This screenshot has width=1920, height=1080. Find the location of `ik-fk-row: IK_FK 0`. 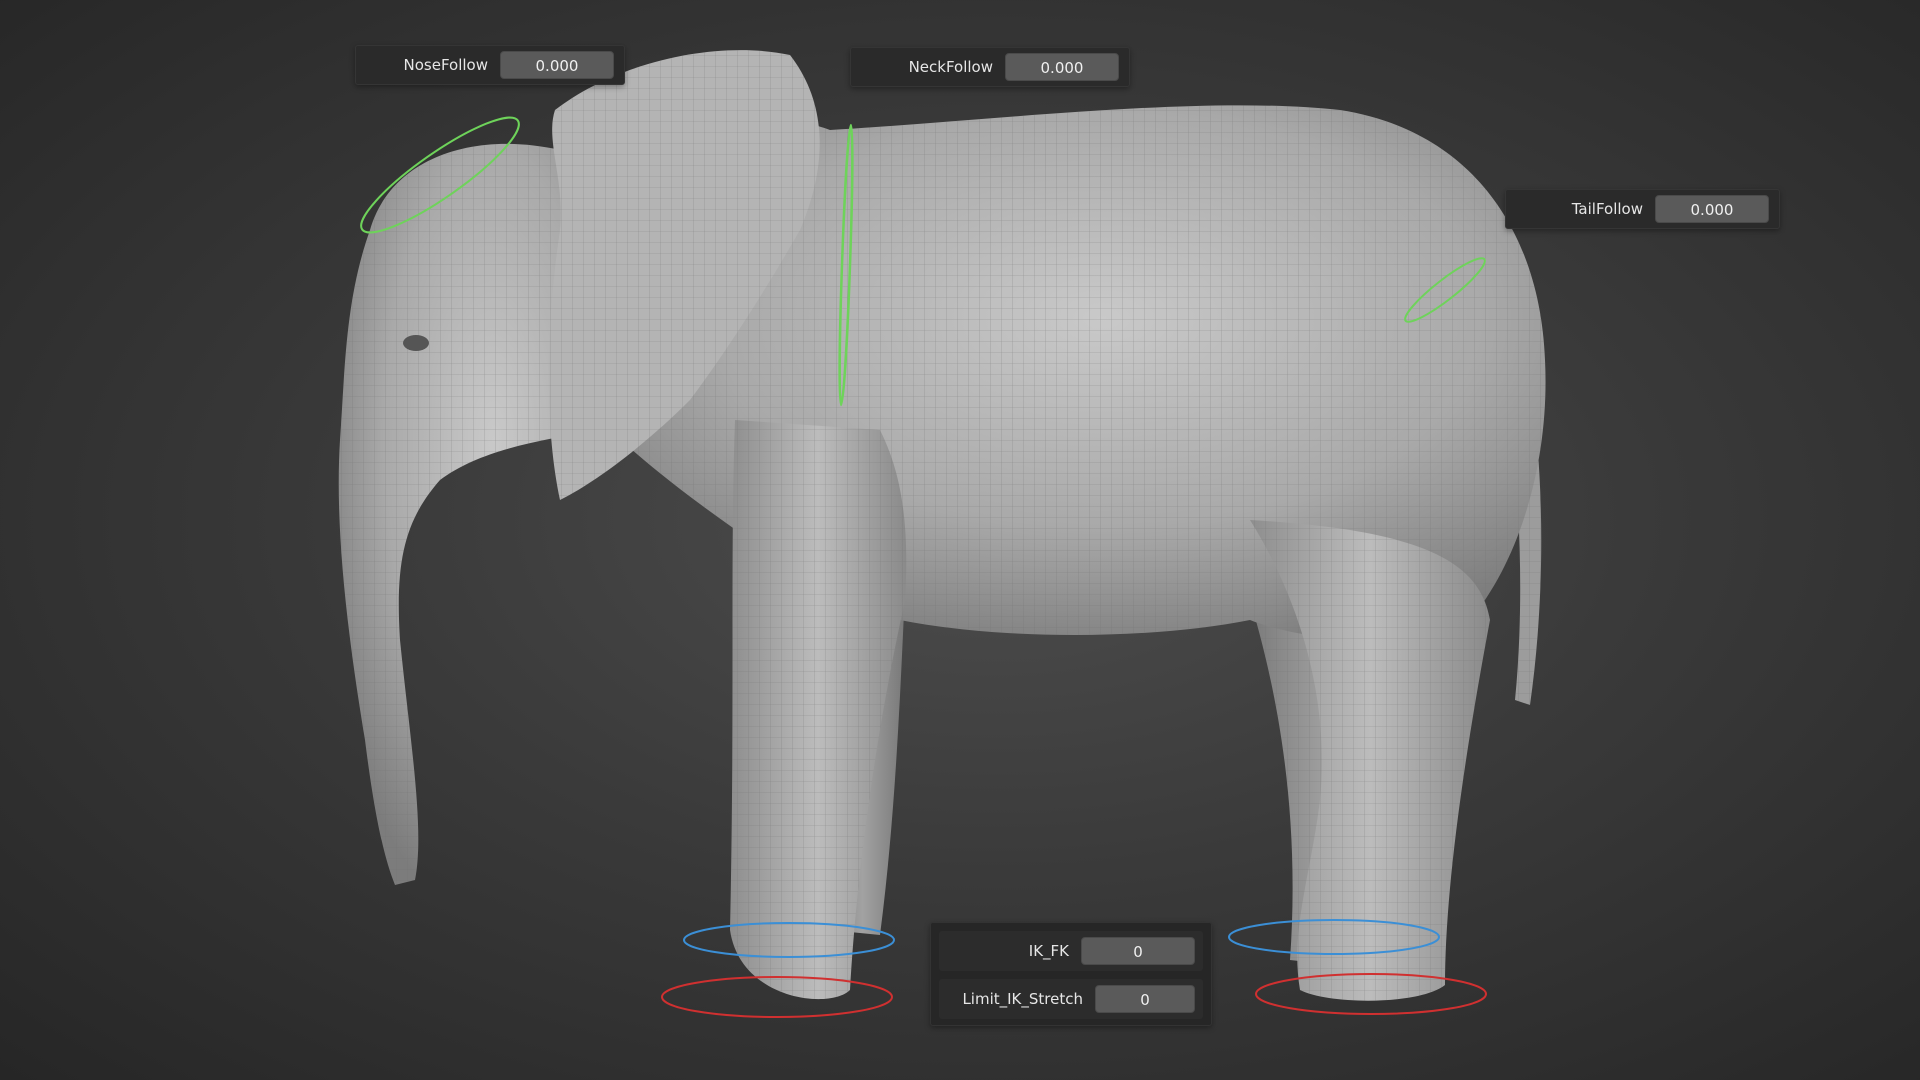

ik-fk-row: IK_FK 0 is located at coordinates (1071, 951).